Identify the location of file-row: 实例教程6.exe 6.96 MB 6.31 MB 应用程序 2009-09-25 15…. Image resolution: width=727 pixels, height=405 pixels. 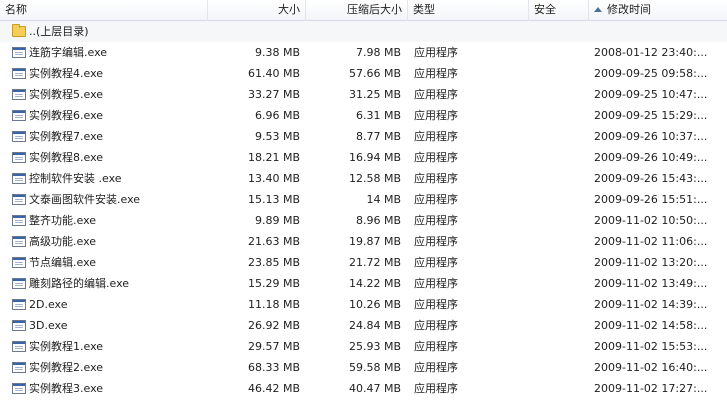
(363, 115).